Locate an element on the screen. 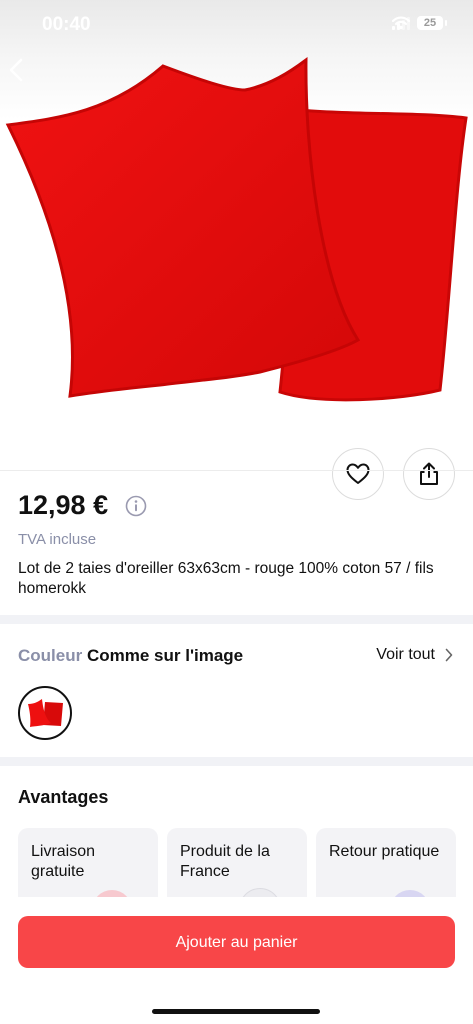 This screenshot has height=1024, width=473. divider is located at coordinates (236, 470).